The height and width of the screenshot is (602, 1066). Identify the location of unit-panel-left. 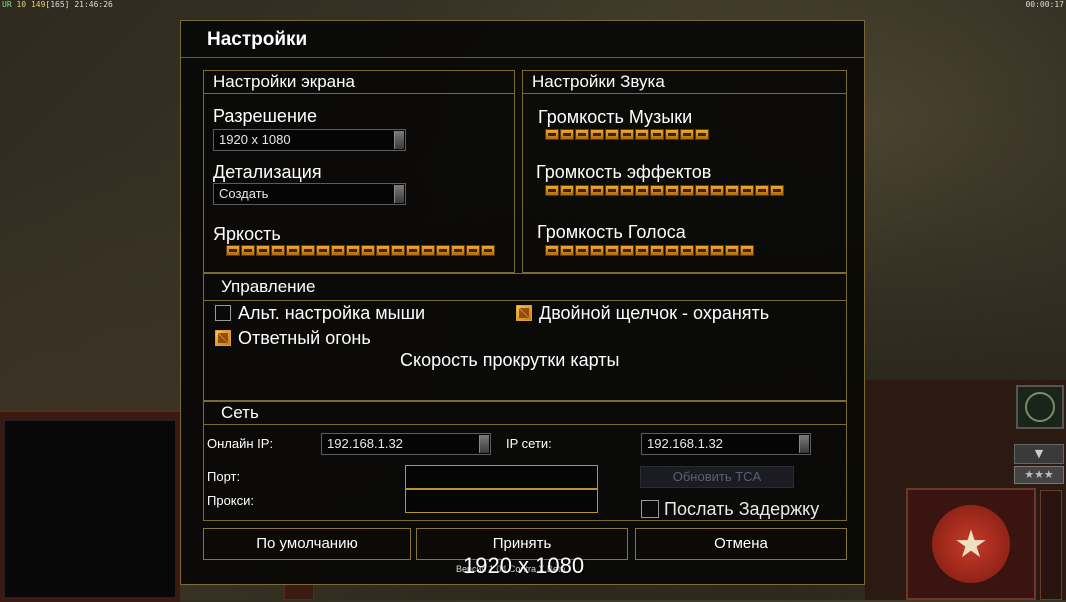
(90, 506).